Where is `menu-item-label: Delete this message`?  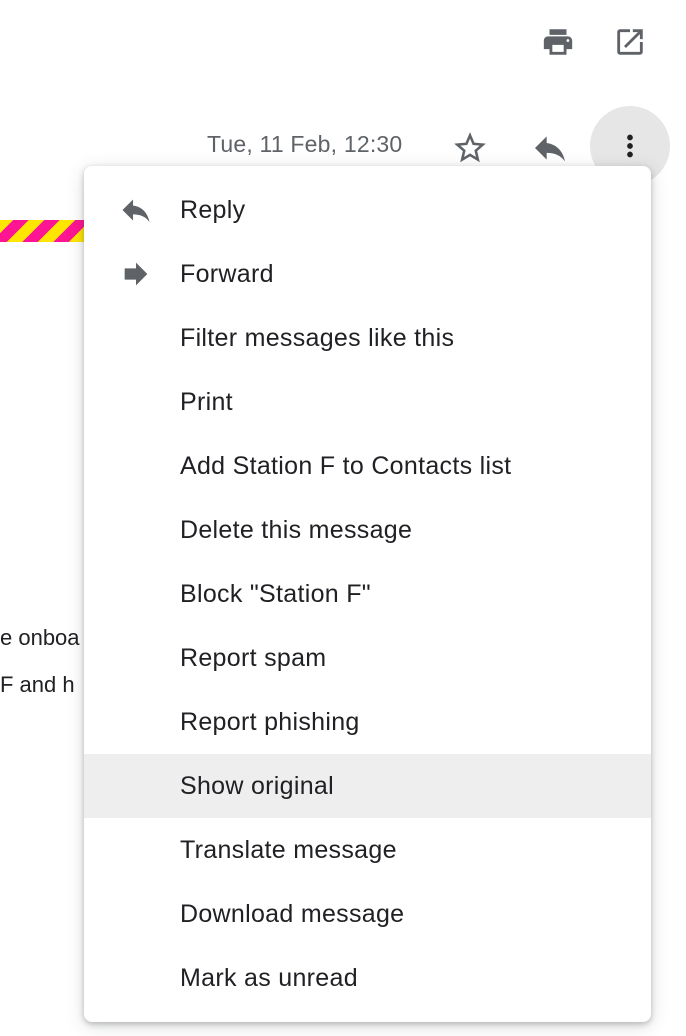 menu-item-label: Delete this message is located at coordinates (296, 529).